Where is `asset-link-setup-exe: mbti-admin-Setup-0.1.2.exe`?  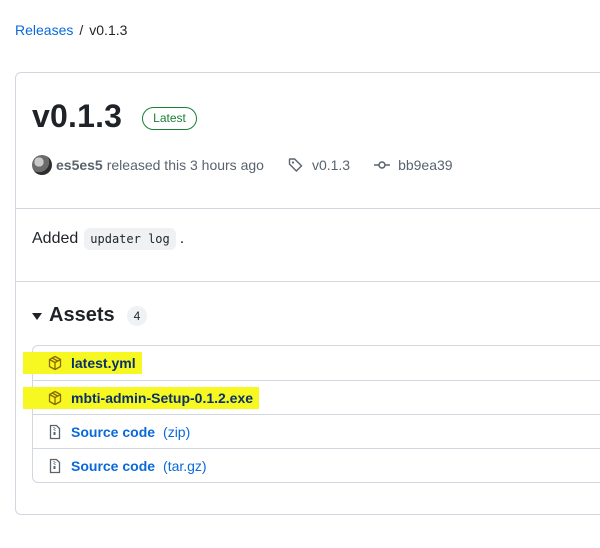
asset-link-setup-exe: mbti-admin-Setup-0.1.2.exe is located at coordinates (162, 398).